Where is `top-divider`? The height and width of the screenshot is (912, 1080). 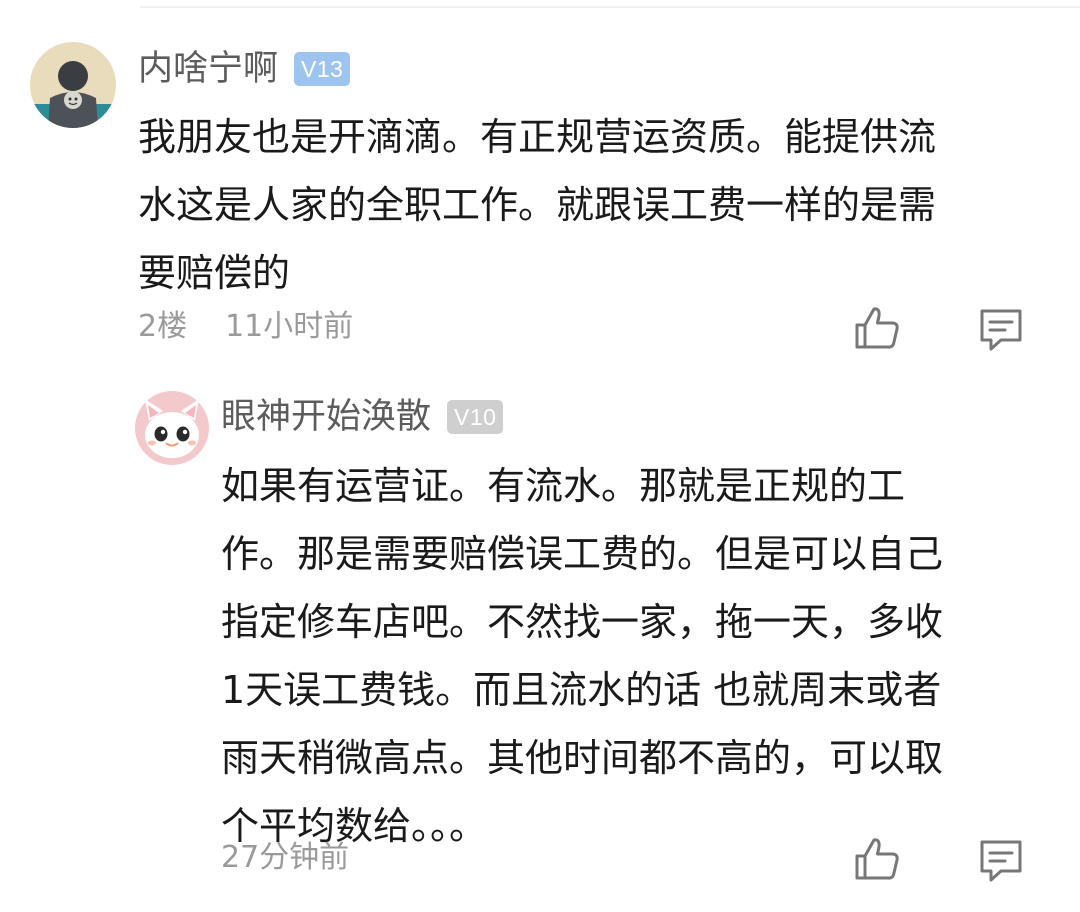 top-divider is located at coordinates (610, 7).